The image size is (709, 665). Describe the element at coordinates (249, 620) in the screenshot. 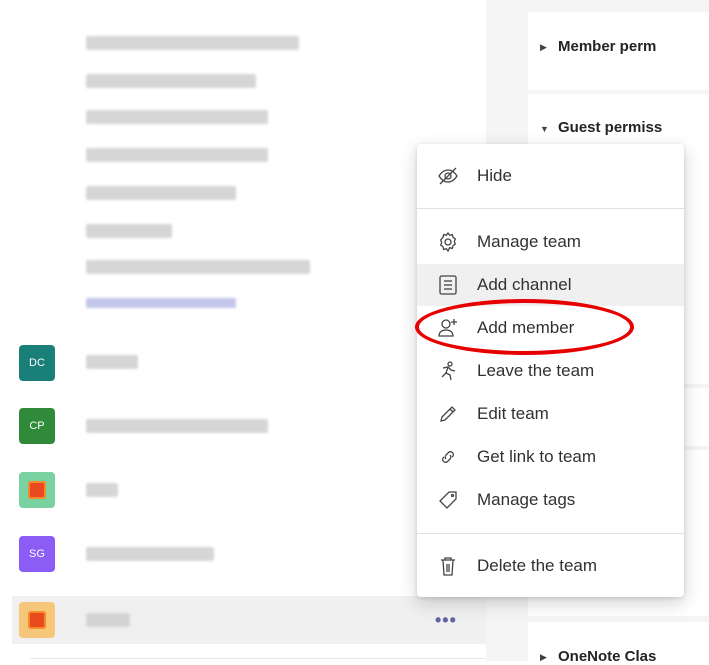

I see `team-row-selected` at that location.